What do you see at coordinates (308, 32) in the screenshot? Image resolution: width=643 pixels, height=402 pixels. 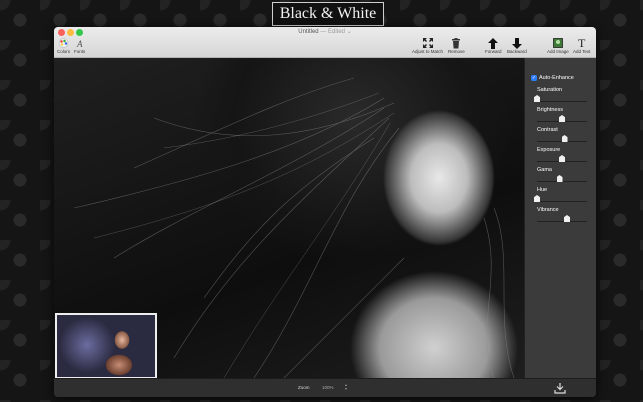 I see `document-name: Untitled` at bounding box center [308, 32].